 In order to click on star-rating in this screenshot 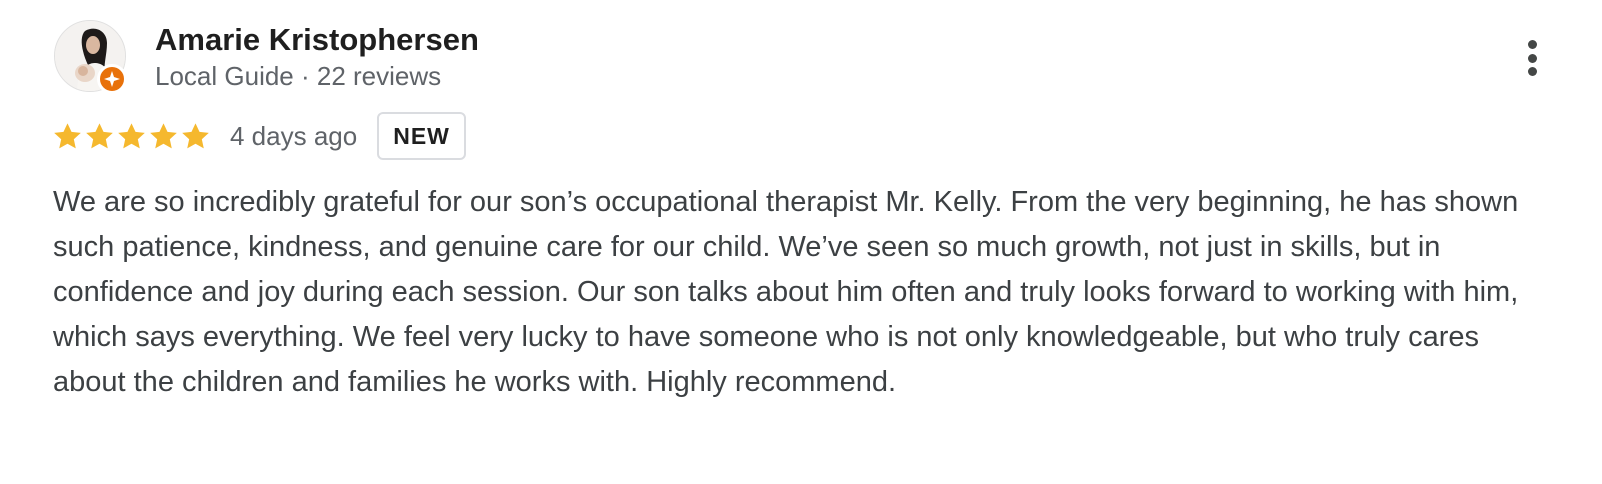, I will do `click(132, 136)`.